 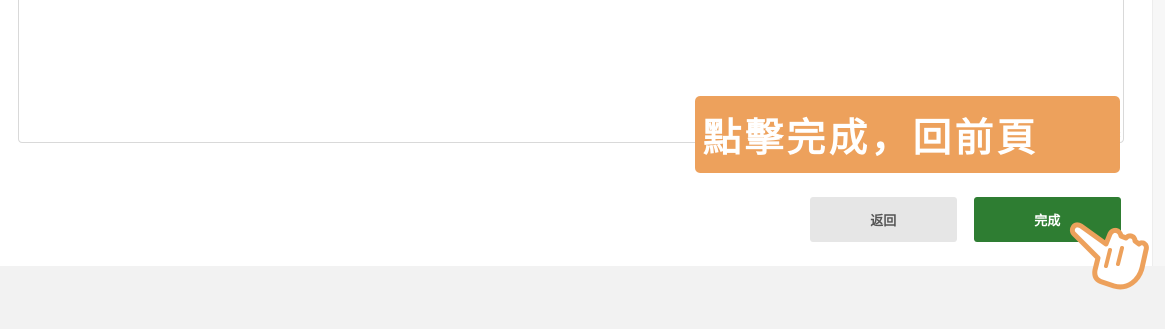 I want to click on pointing-hand-icon, so click(x=1109, y=256).